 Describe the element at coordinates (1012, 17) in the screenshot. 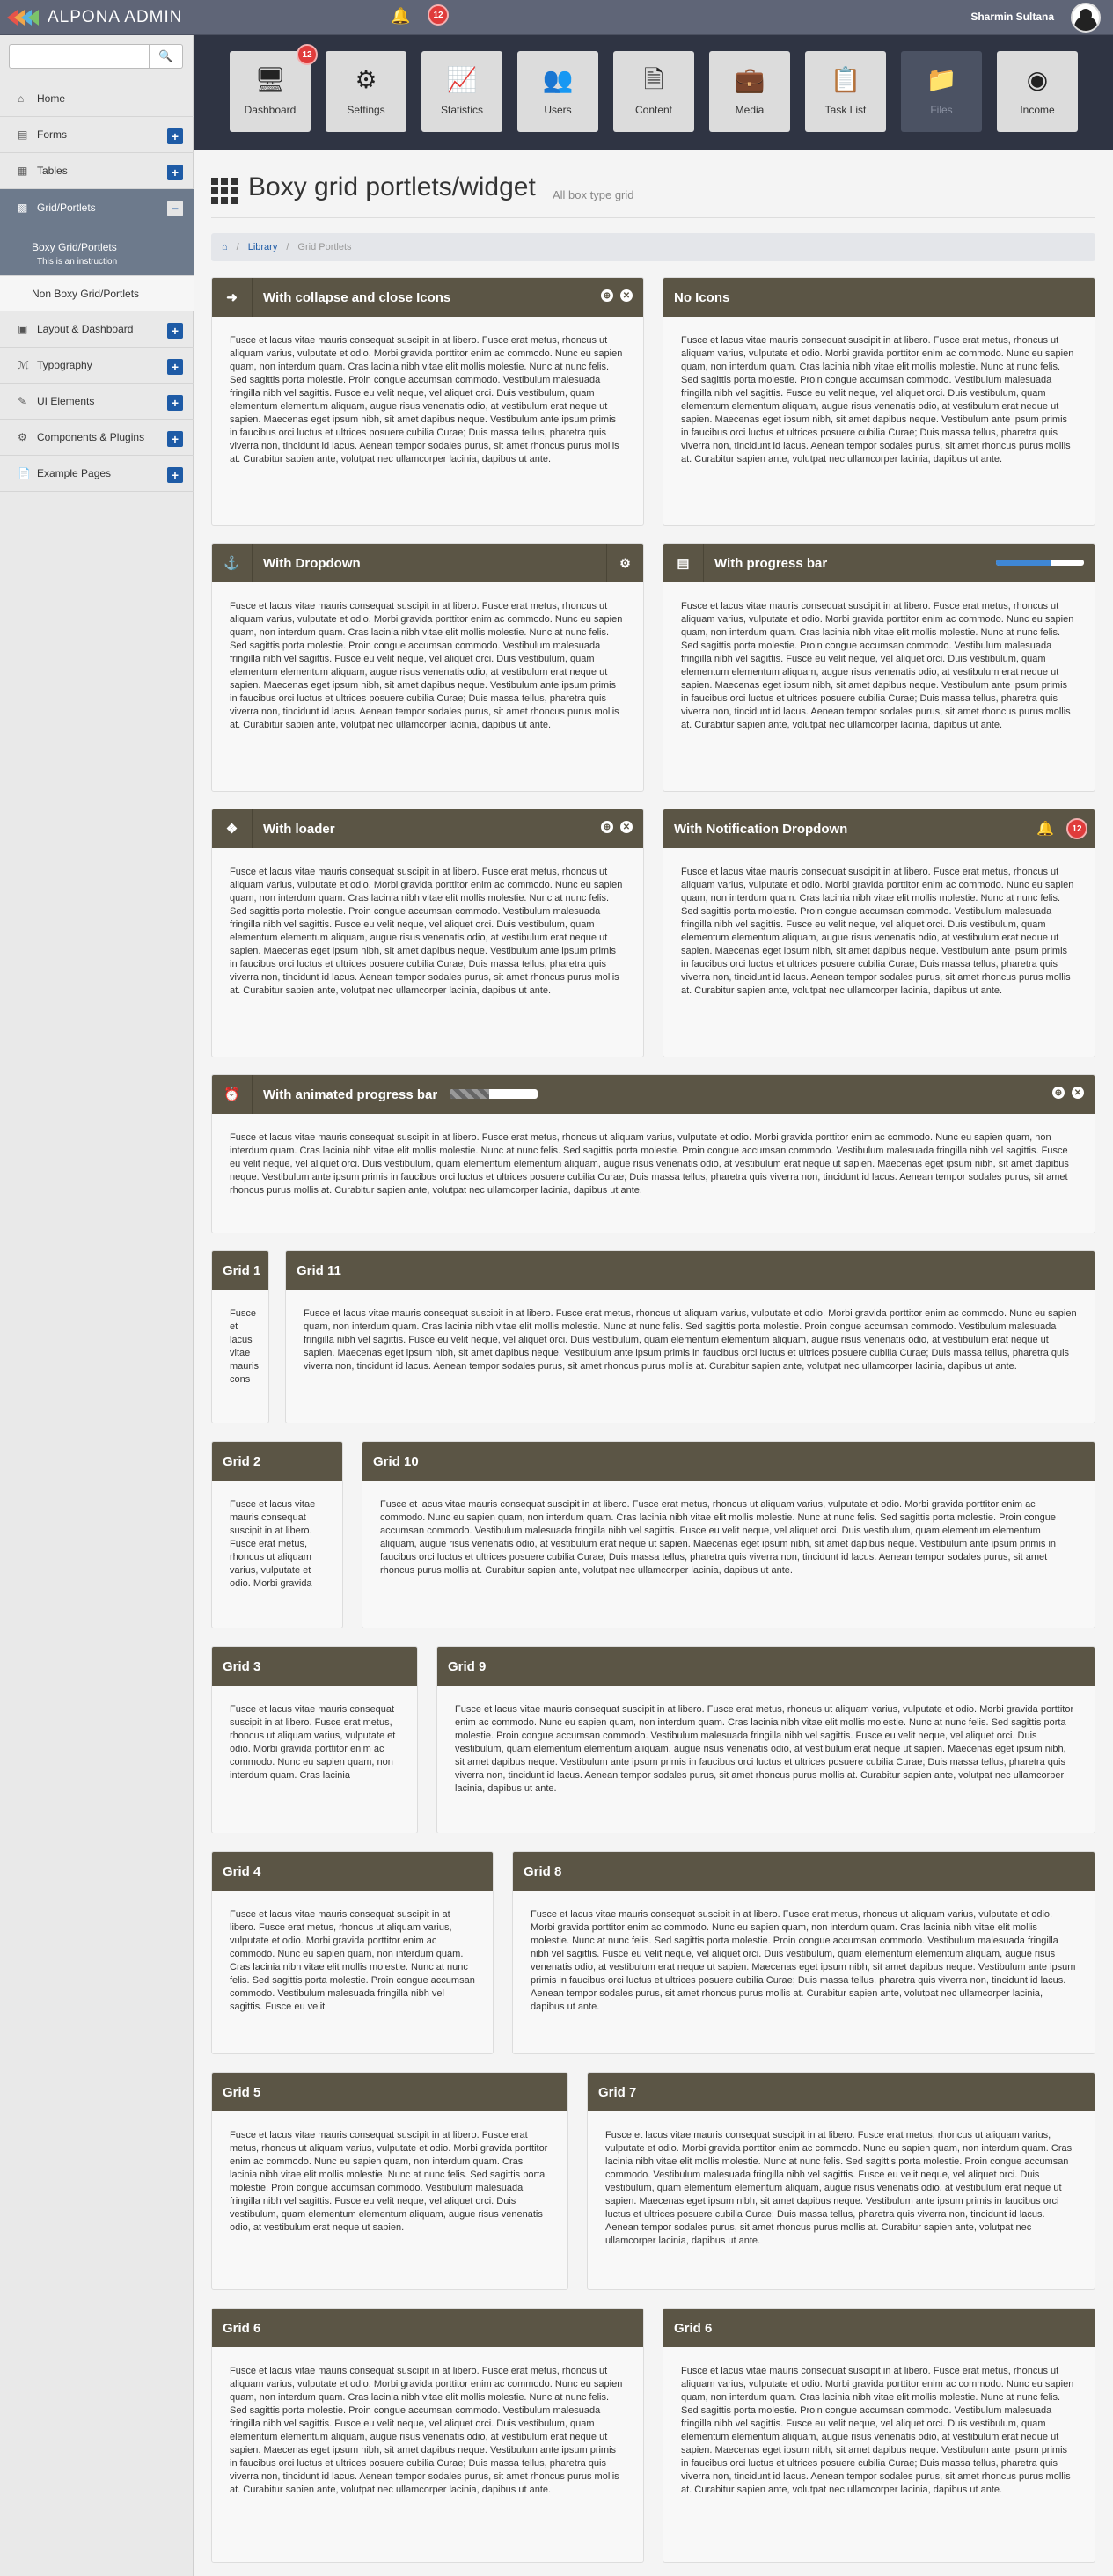

I see `user-name: Sharmin Sultana` at that location.